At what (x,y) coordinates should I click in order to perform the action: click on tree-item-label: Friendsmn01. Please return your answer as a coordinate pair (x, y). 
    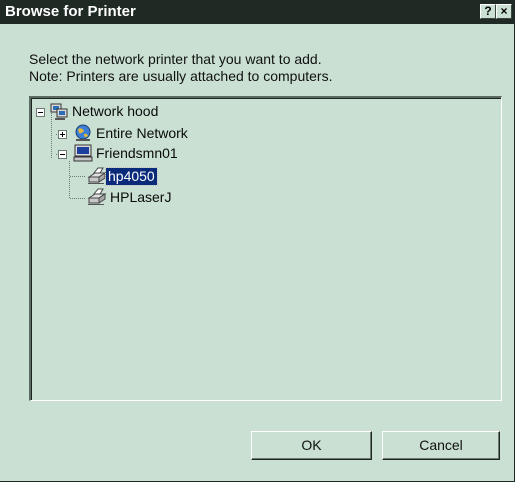
    Looking at the image, I should click on (137, 153).